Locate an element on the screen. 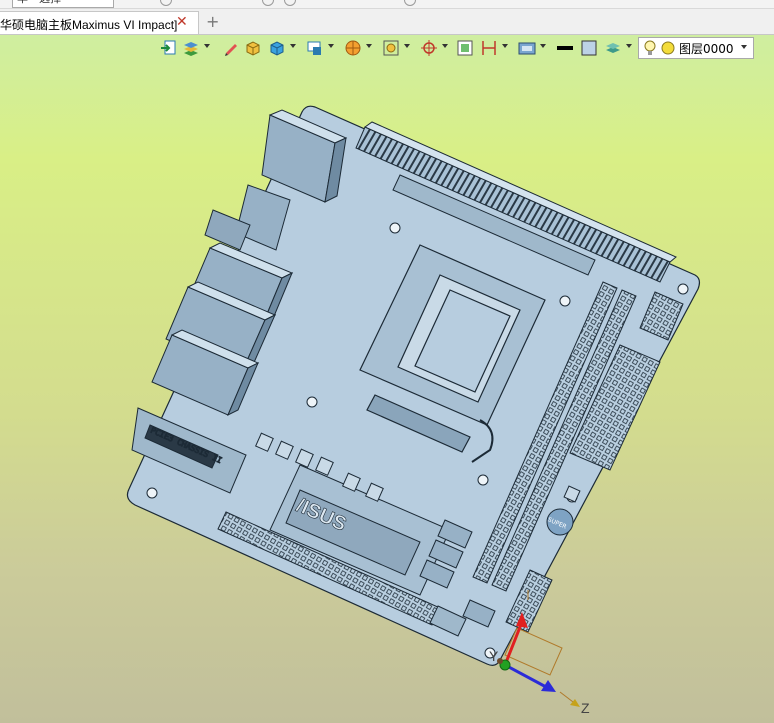  top-selector: 华 - 选择 is located at coordinates (63, 4).